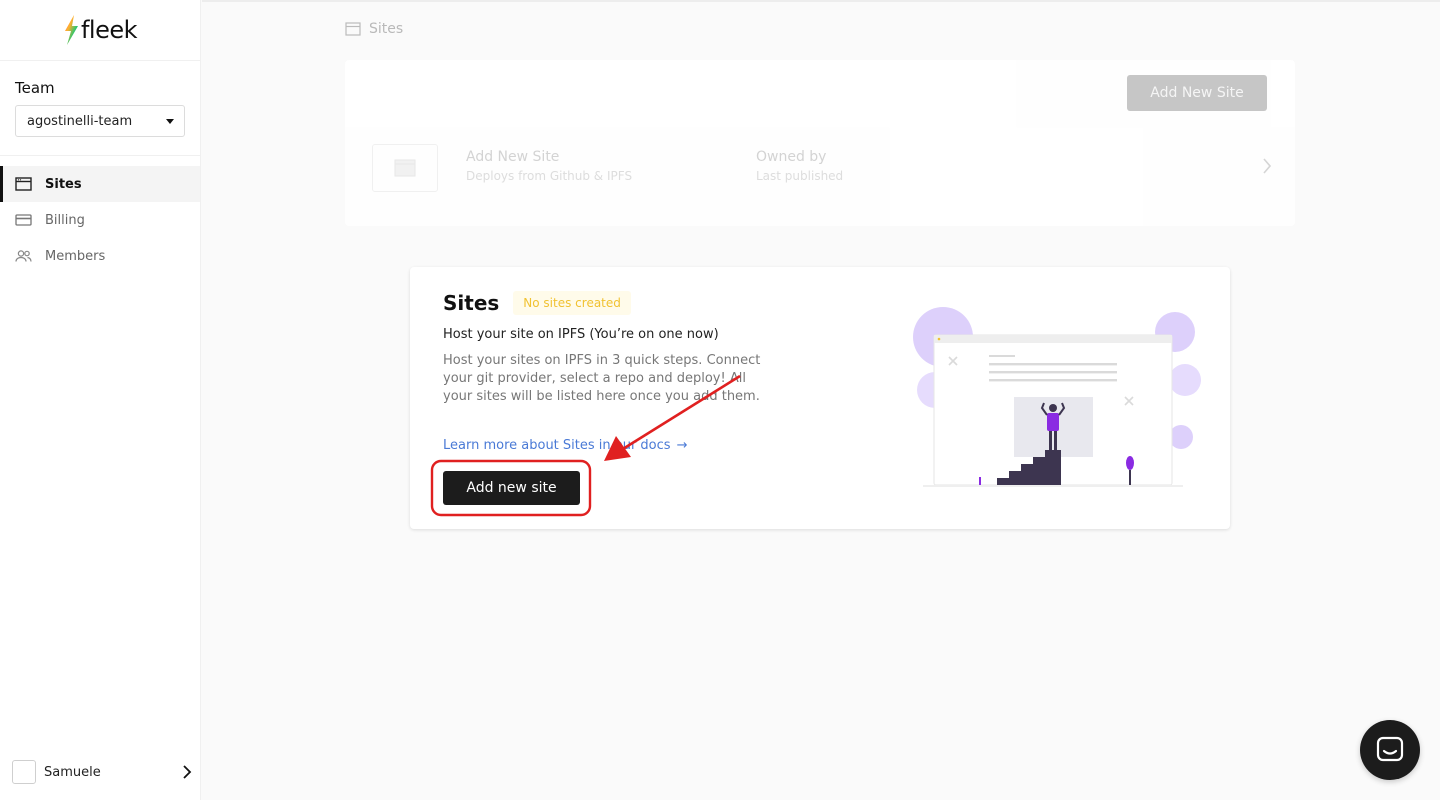 The height and width of the screenshot is (800, 1440). Describe the element at coordinates (471, 303) in the screenshot. I see `card-title: Sites` at that location.